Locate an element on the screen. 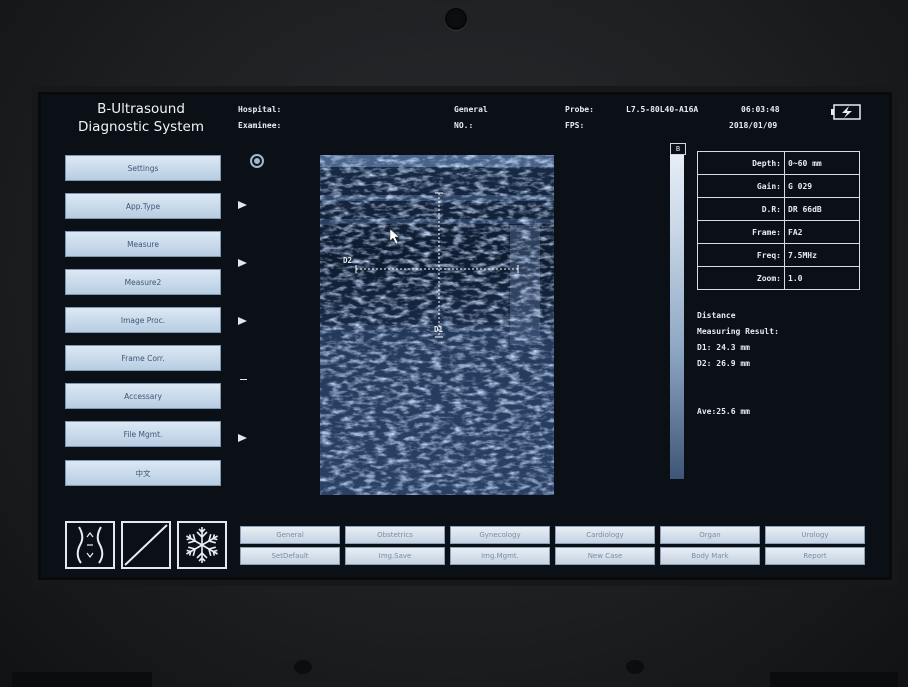 The image size is (908, 687). file-mgmt-button: File Mgmt. is located at coordinates (143, 434).